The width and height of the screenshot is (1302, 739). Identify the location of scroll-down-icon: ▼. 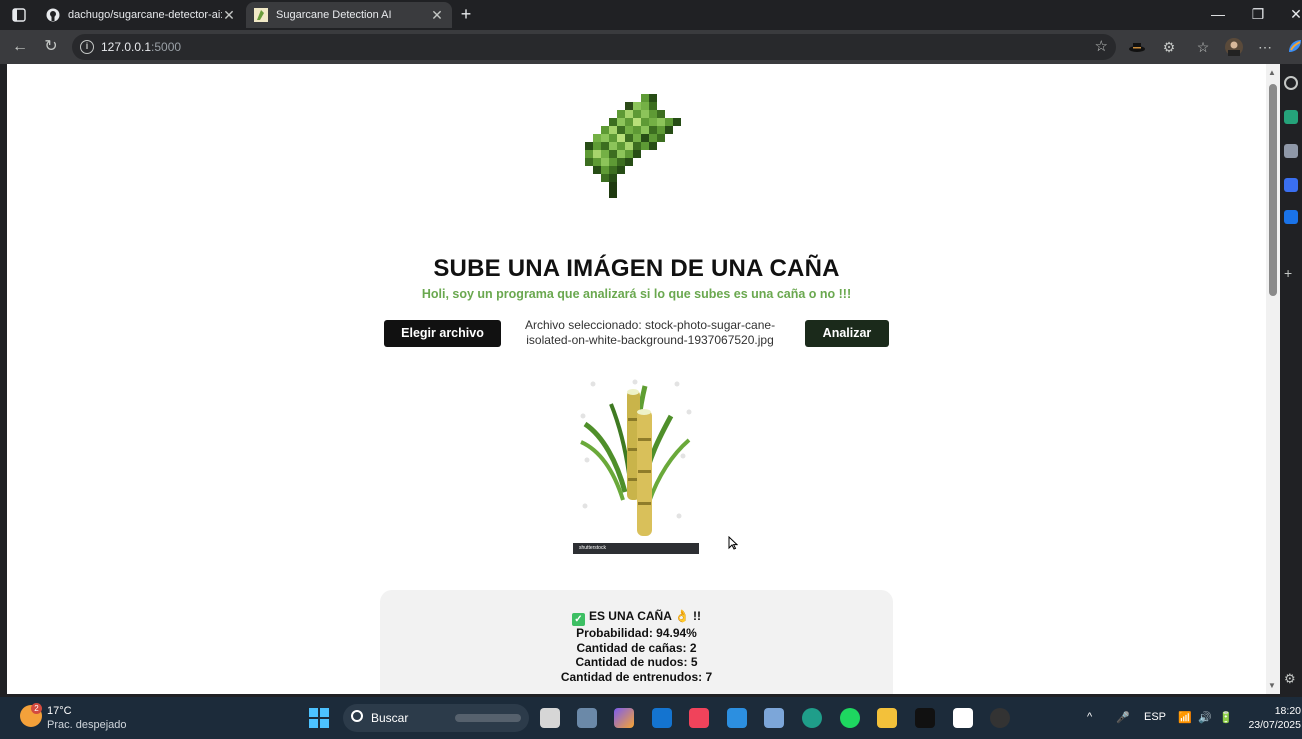
(1272, 685).